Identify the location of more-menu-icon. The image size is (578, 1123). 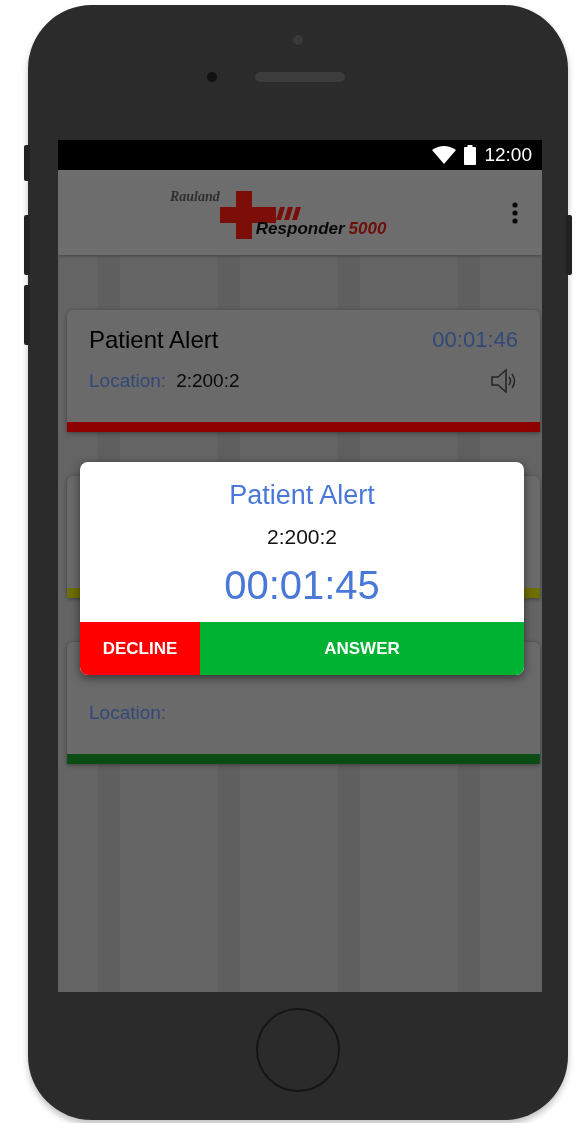
(515, 212).